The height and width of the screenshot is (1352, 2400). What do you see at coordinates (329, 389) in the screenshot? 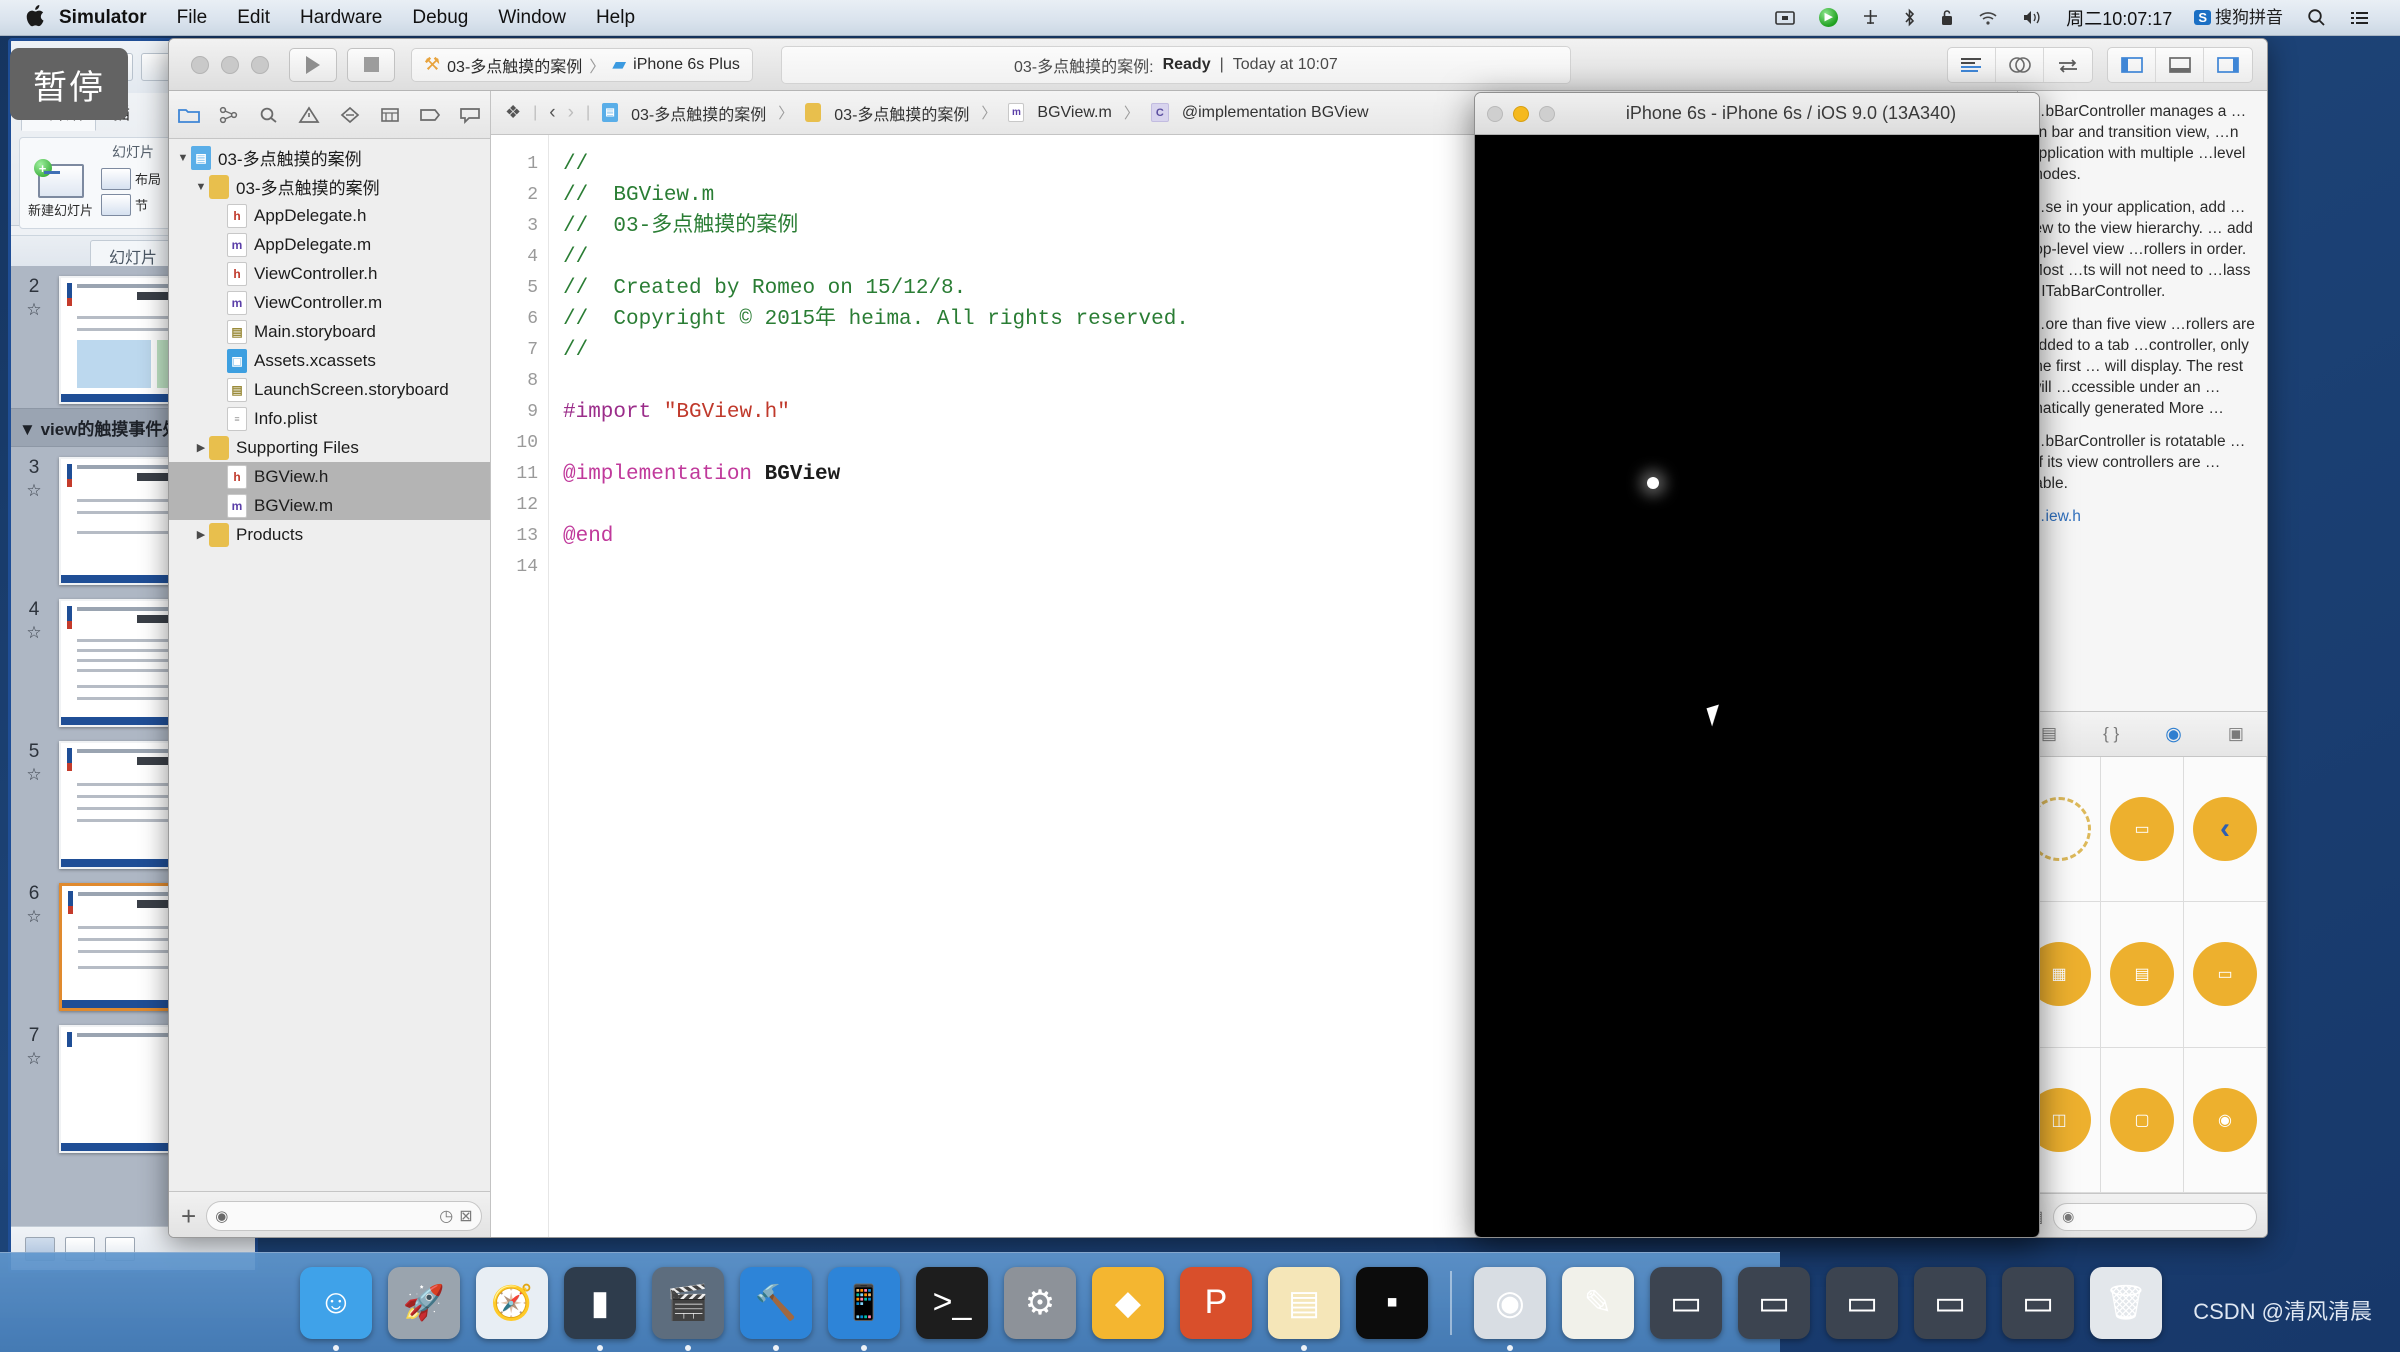
I see `tree-row-file: LaunchScreen.storyboard` at bounding box center [329, 389].